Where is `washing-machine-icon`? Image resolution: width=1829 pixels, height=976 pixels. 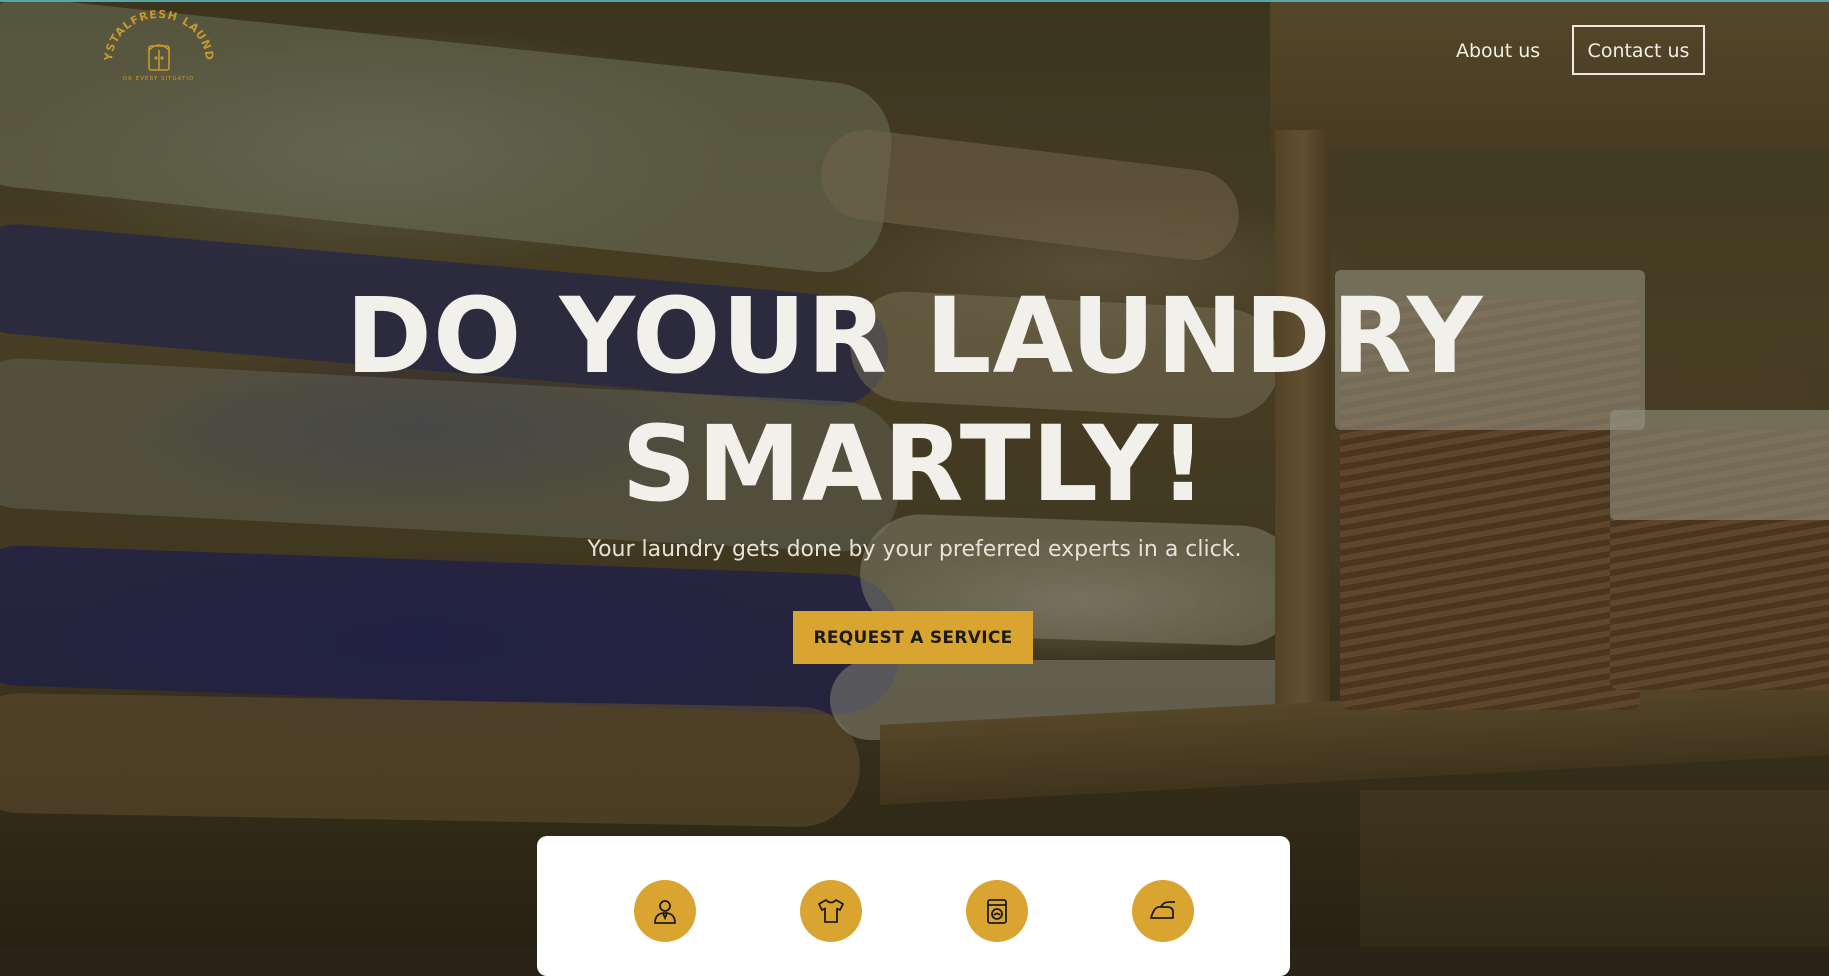
washing-machine-icon is located at coordinates (997, 911).